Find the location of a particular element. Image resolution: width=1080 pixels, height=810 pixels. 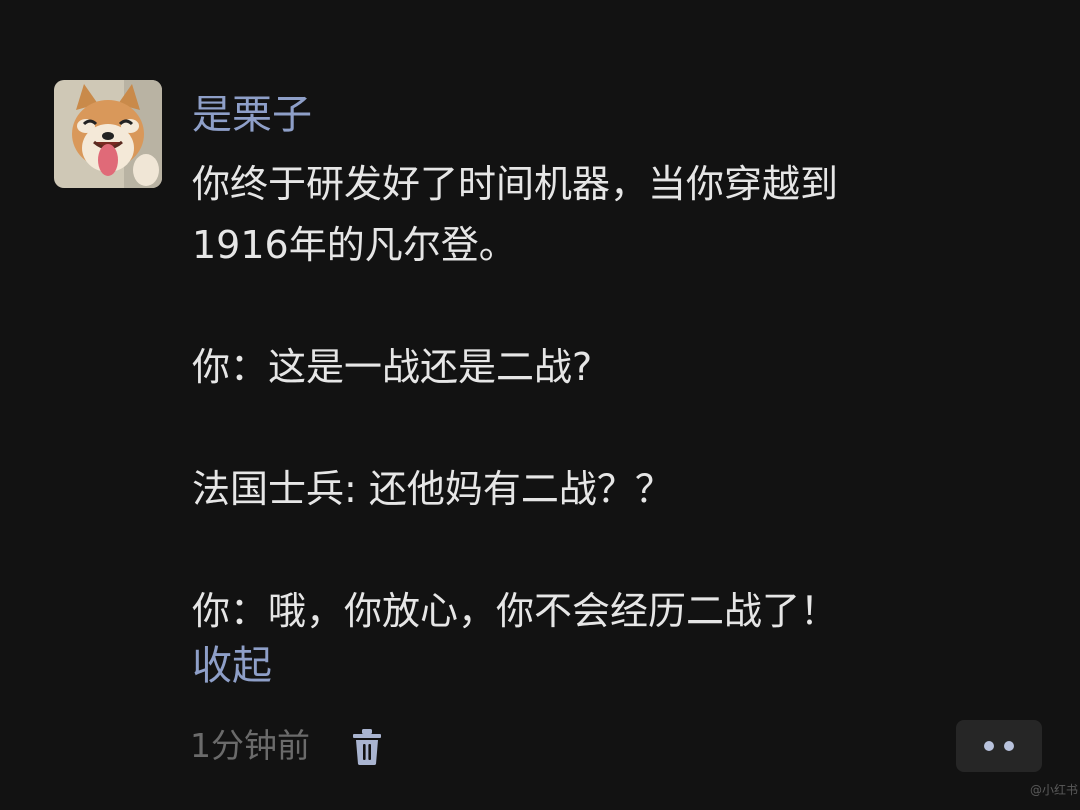

trash-icon is located at coordinates (367, 747).